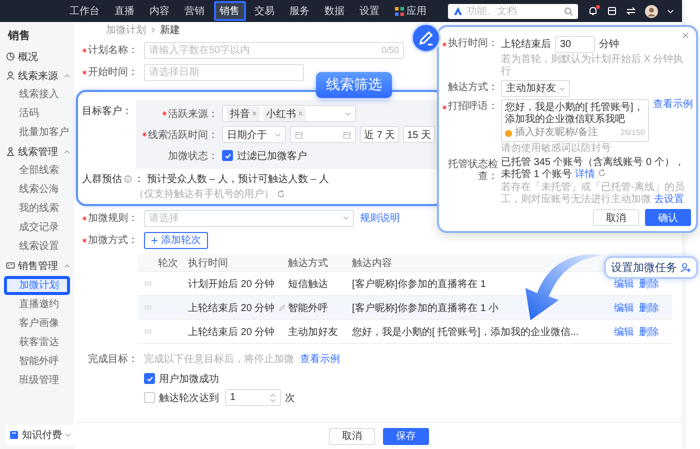 The width and height of the screenshot is (700, 449). Describe the element at coordinates (176, 240) in the screenshot. I see `add-round-button: 添加轮次` at that location.